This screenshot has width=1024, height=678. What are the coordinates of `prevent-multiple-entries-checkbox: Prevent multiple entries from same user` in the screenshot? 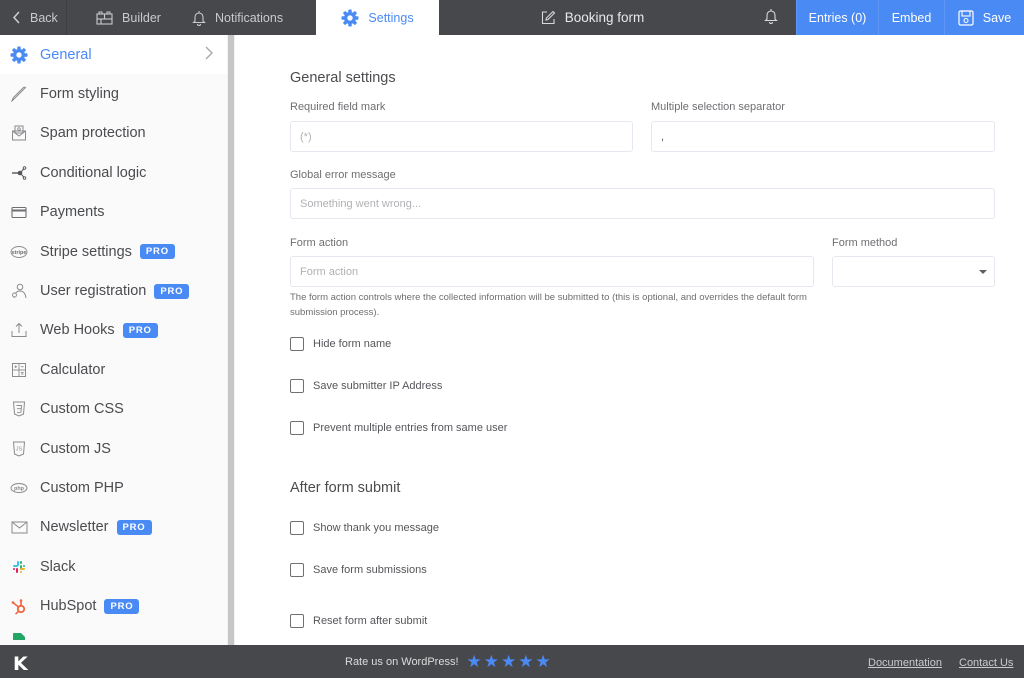 It's located at (398, 428).